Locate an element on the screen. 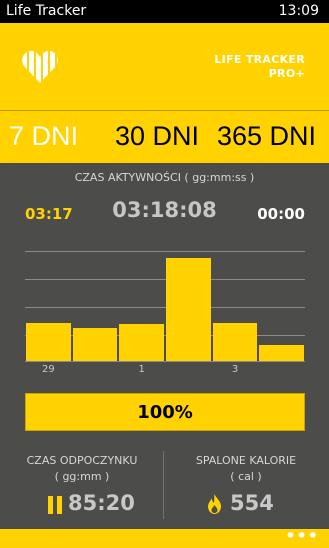 The image size is (329, 548). range-selector: 7 DNI 30 DNI 365 DNI is located at coordinates (164, 136).